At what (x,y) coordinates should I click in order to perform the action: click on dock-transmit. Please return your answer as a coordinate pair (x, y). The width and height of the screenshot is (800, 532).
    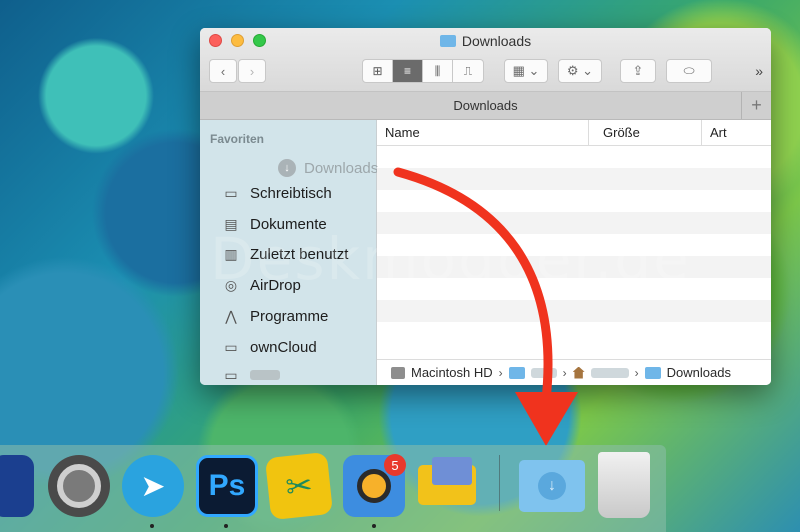
    Looking at the image, I should click on (447, 486).